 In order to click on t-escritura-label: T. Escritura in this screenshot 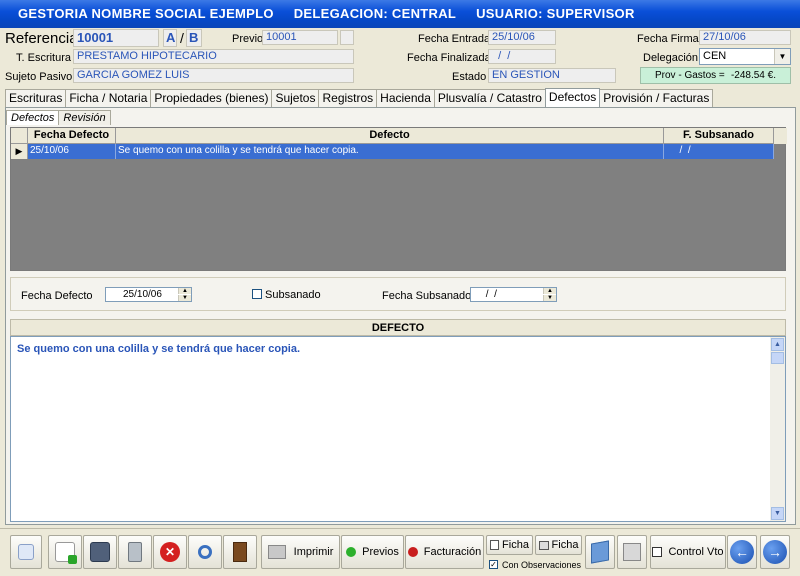, I will do `click(44, 58)`.